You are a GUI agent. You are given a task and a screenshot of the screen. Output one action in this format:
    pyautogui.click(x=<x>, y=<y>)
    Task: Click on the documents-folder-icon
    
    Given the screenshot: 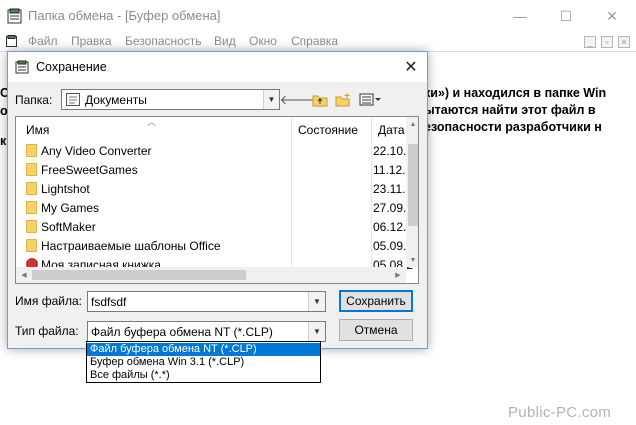 What is the action you would take?
    pyautogui.click(x=73, y=99)
    